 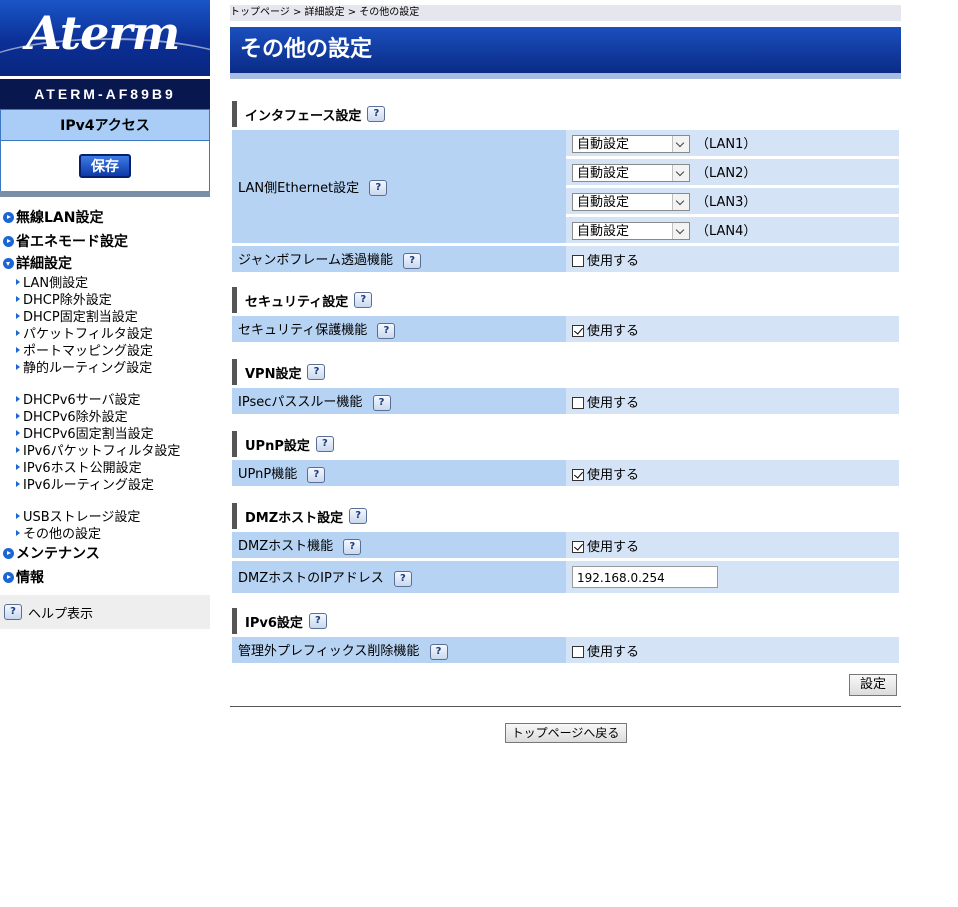 I want to click on lan4-select: 自動設定, so click(x=631, y=231).